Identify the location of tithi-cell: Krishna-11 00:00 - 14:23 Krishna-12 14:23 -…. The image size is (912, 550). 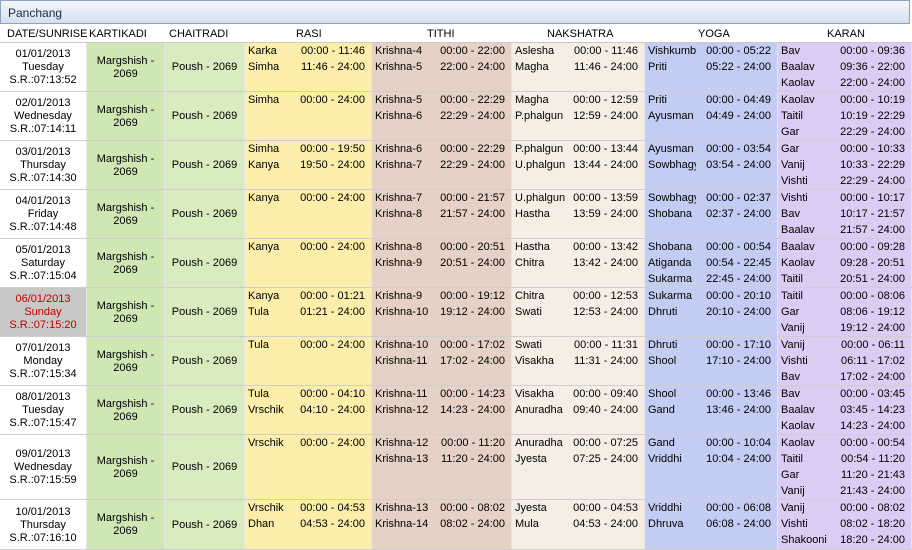
(442, 410).